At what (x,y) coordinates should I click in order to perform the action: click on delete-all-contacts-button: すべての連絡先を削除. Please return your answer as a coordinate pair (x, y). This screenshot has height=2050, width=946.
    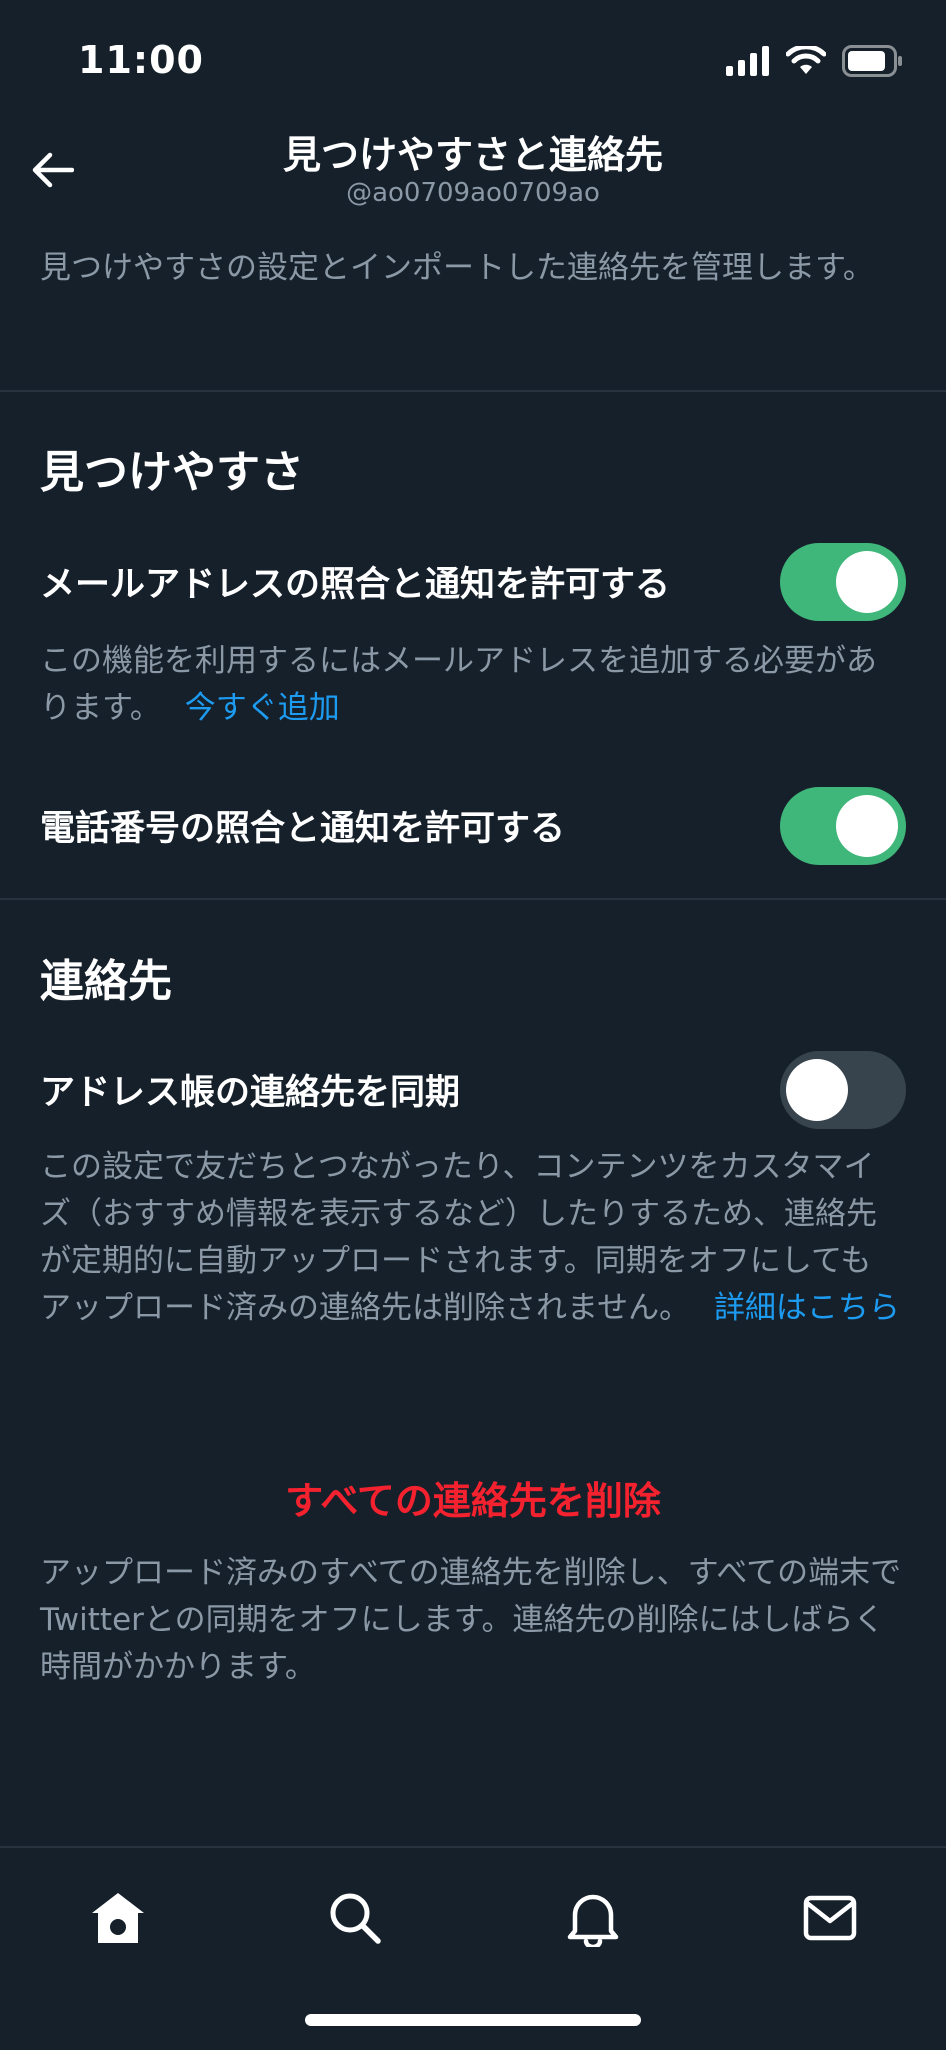
    Looking at the image, I should click on (473, 1497).